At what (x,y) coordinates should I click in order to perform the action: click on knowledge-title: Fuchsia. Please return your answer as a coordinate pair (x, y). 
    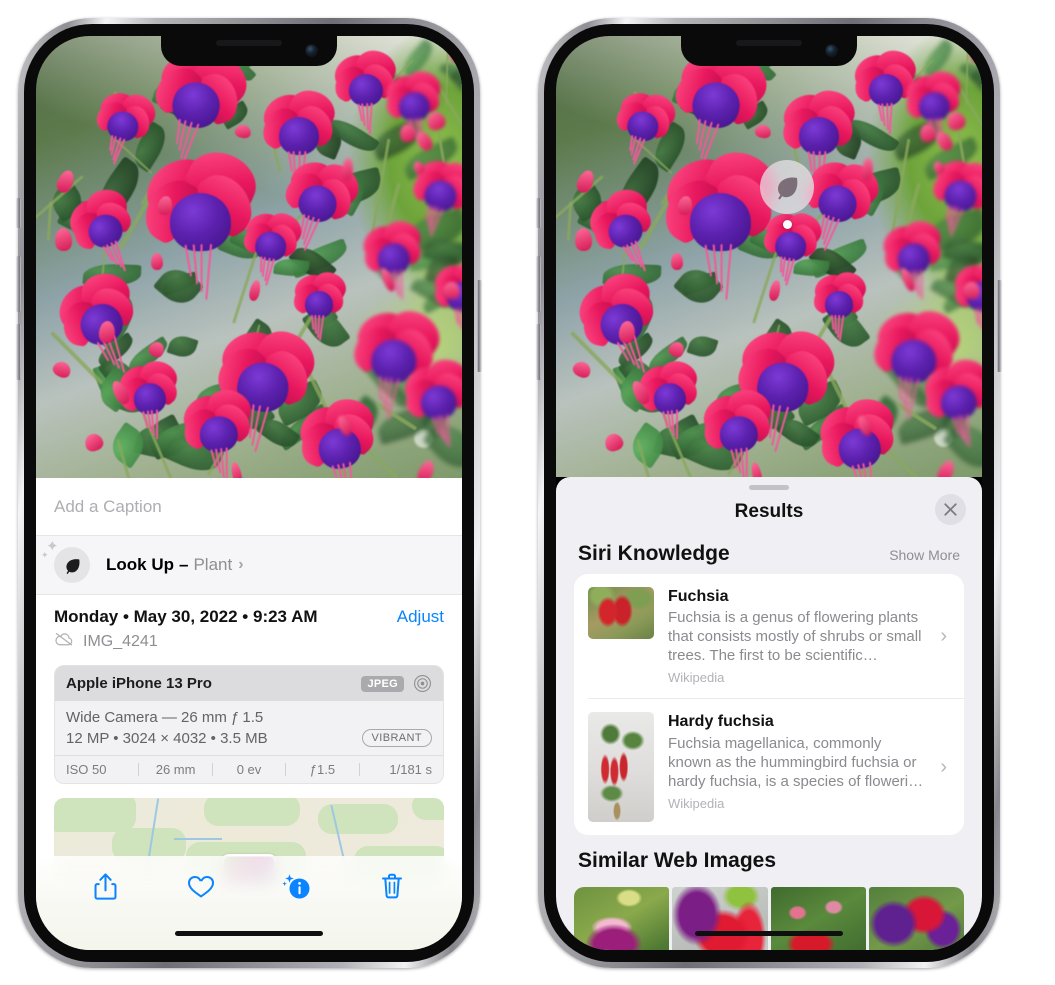
    Looking at the image, I should click on (698, 596).